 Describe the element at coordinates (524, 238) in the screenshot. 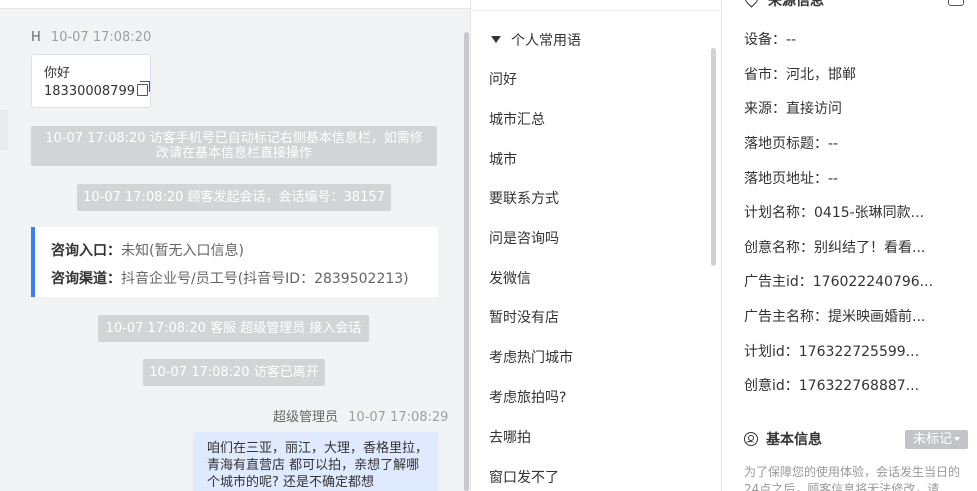

I see `phrase-item: 问是咨询吗` at that location.